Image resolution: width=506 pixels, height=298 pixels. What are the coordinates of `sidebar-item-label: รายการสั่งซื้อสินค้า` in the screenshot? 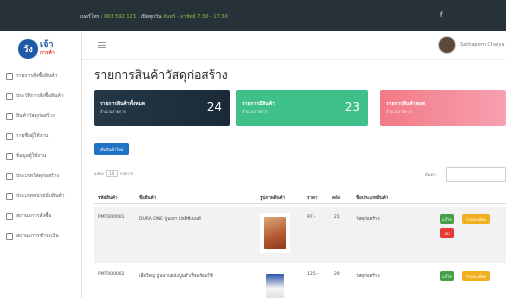 It's located at (37, 76).